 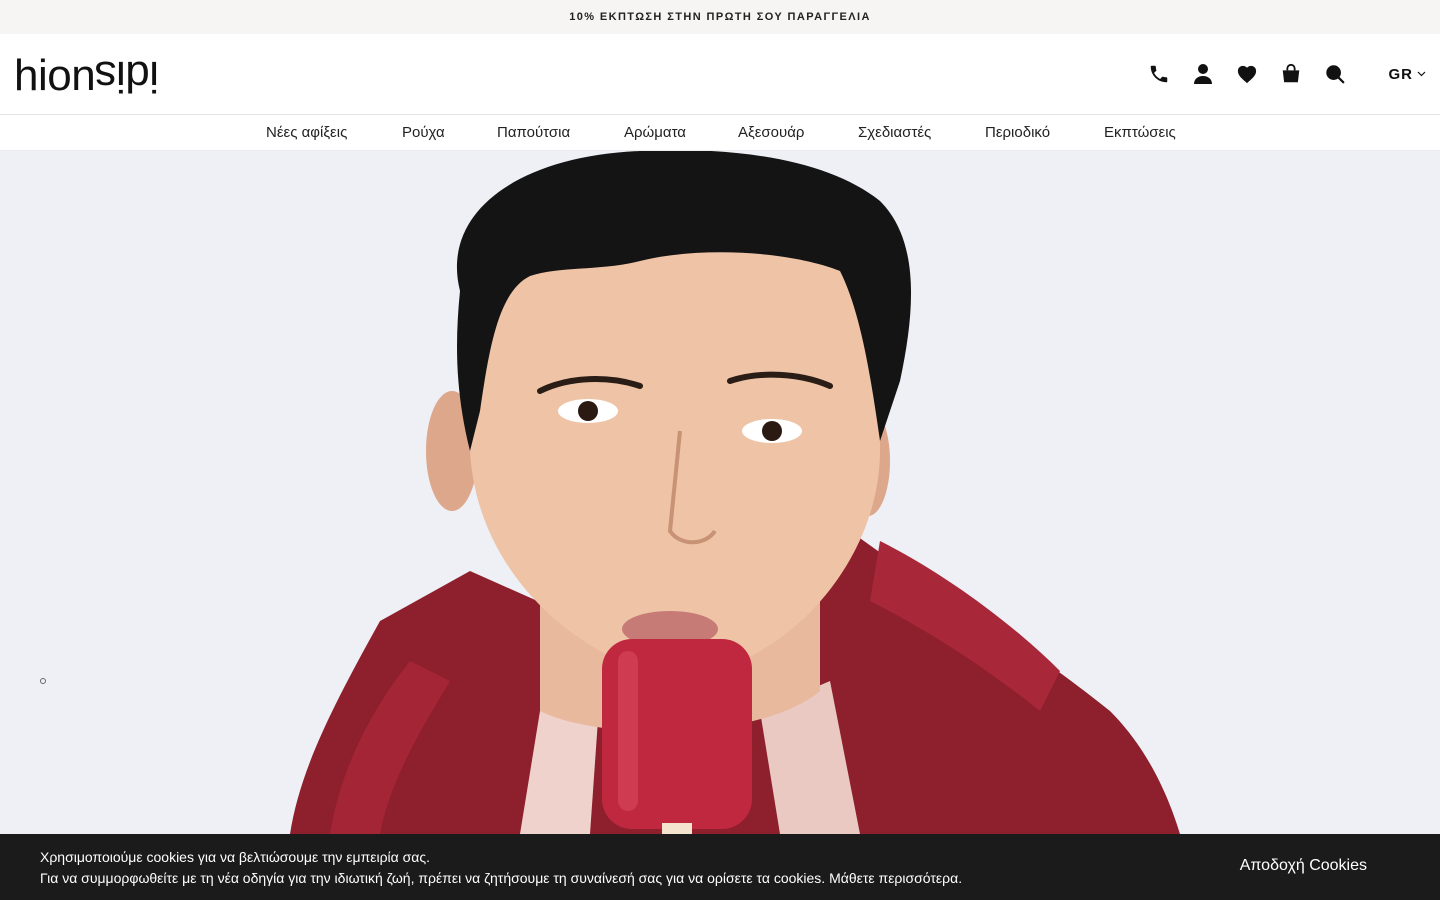 I want to click on nav-item-shoes: Παπούτσια, so click(x=533, y=132).